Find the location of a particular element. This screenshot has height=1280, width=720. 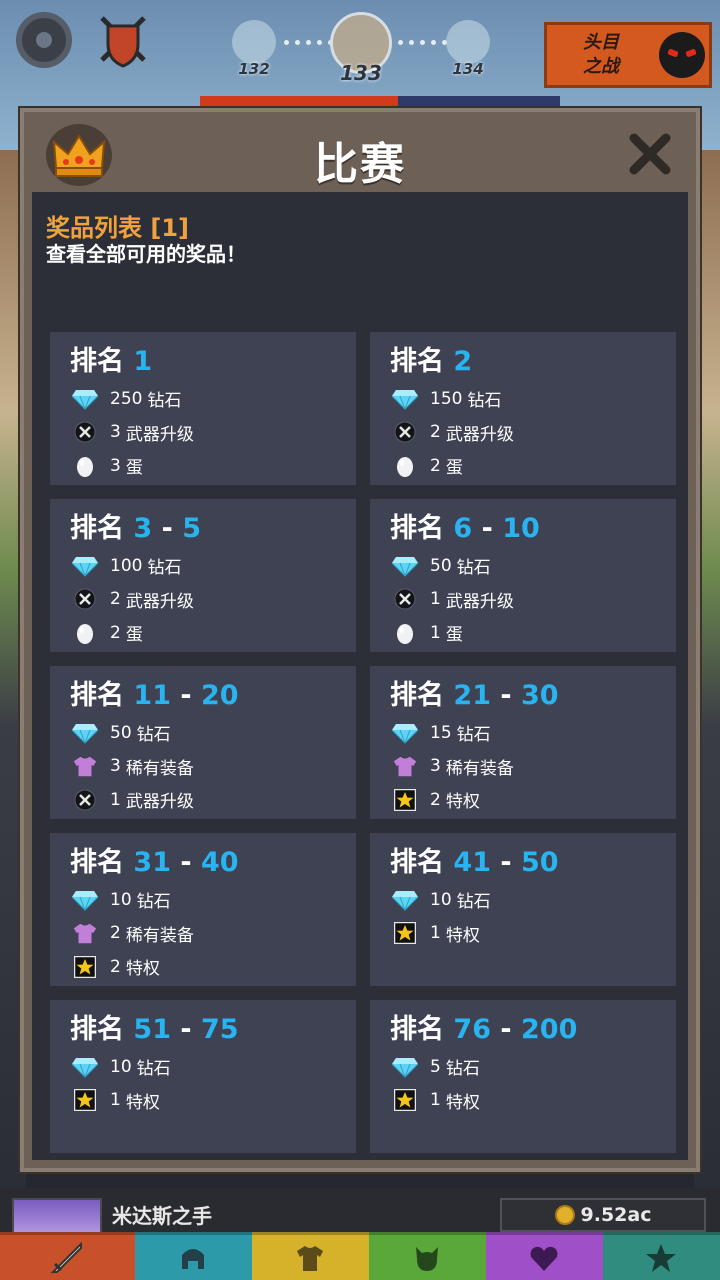

prize-tier-card: 排名 11 - 20 50 钻石 3 稀有装备 1 武器升级 is located at coordinates (203, 742).